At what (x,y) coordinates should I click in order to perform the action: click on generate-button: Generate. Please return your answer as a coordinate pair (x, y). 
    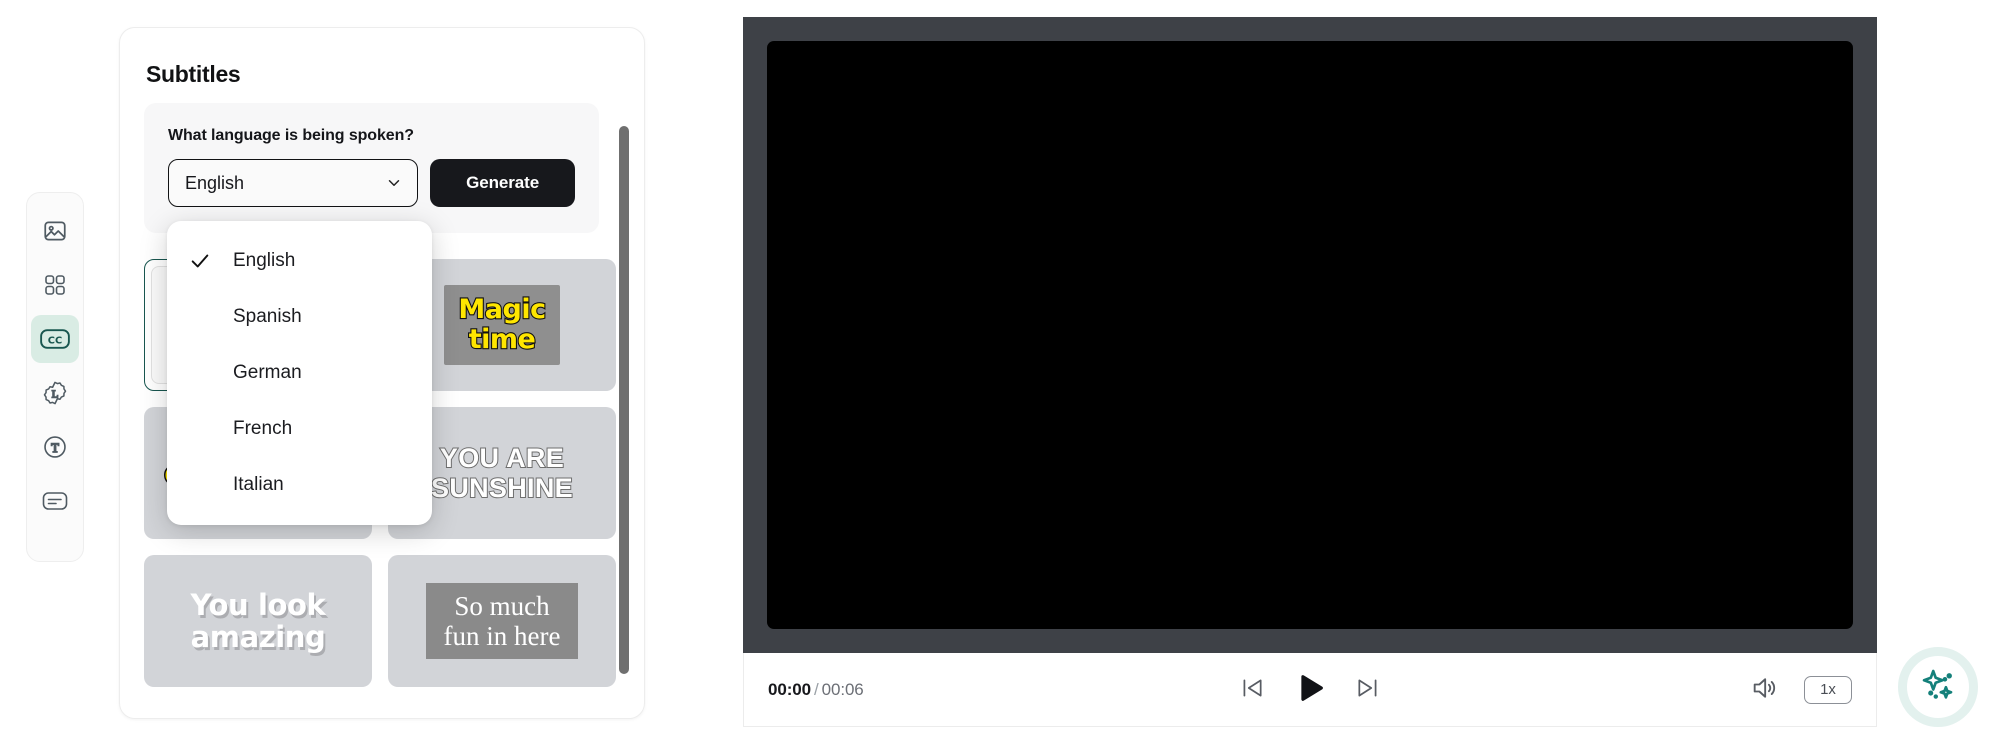
    Looking at the image, I should click on (502, 183).